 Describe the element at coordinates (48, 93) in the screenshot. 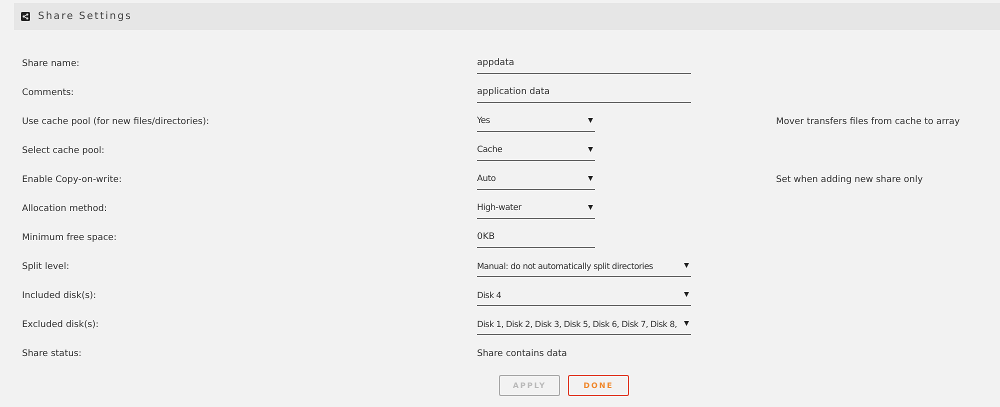

I see `field-label: Comments:` at that location.